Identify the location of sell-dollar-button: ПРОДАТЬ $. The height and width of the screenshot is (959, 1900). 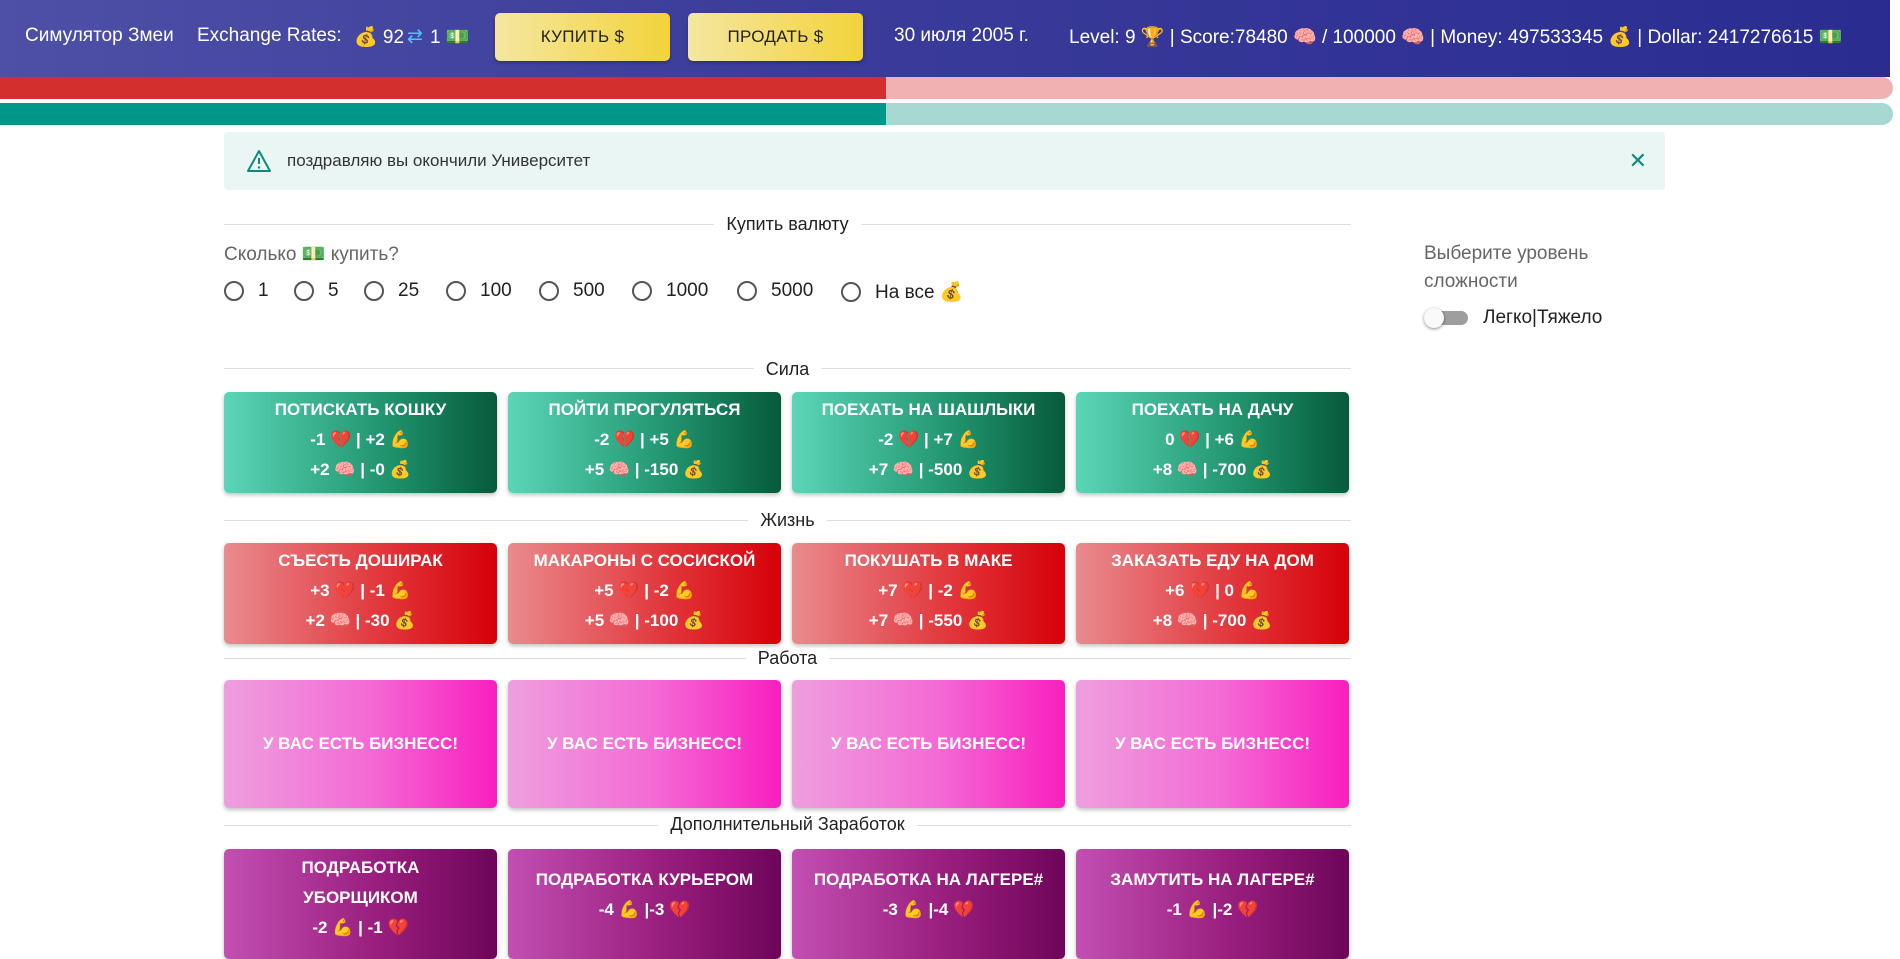
(775, 37).